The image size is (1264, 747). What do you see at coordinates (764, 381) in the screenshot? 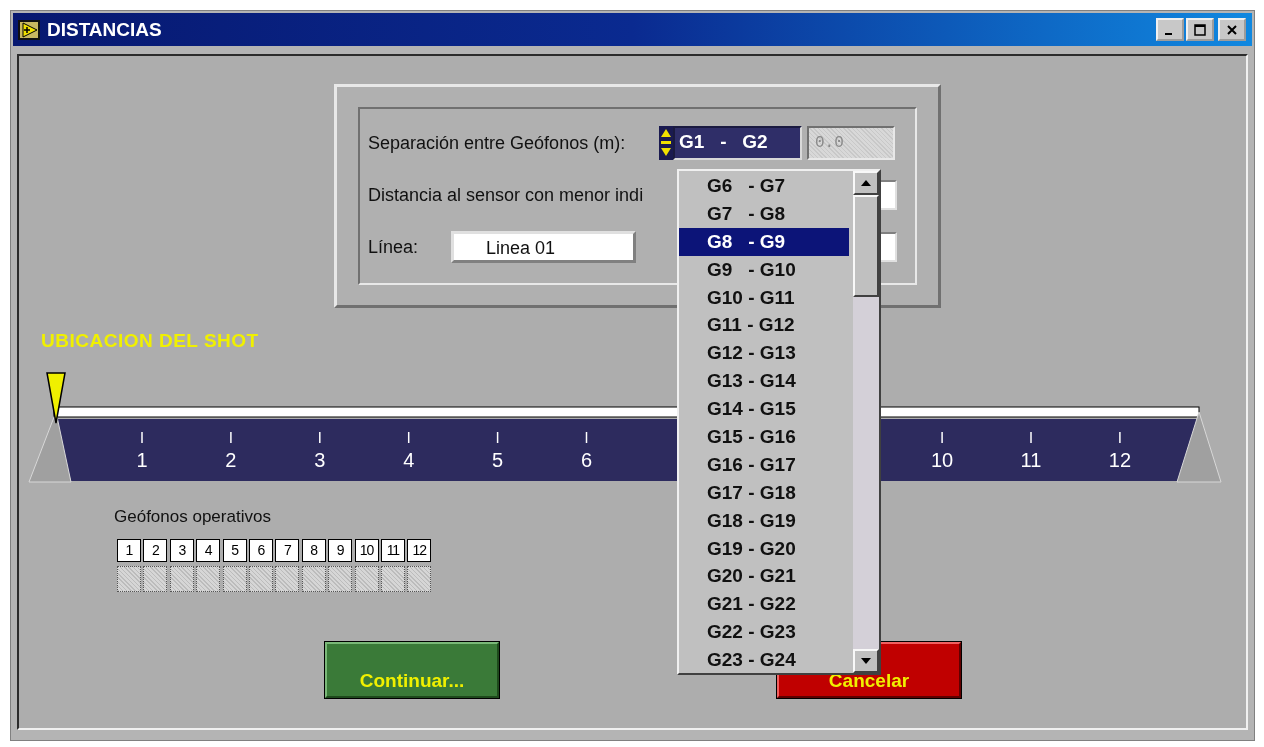
I see `dropdown-option: G13 - G14` at bounding box center [764, 381].